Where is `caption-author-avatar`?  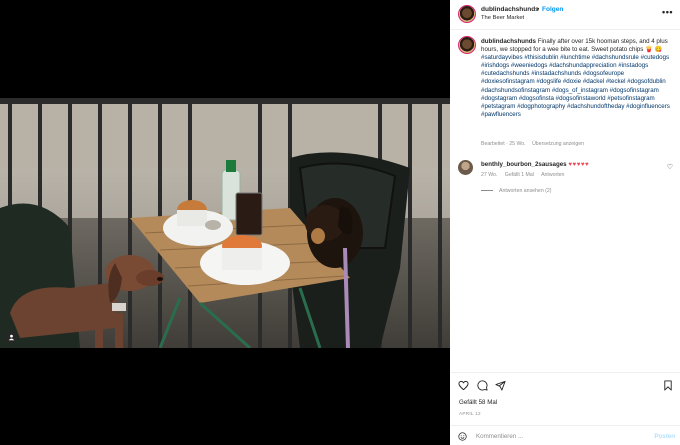
caption-author-avatar is located at coordinates (467, 45).